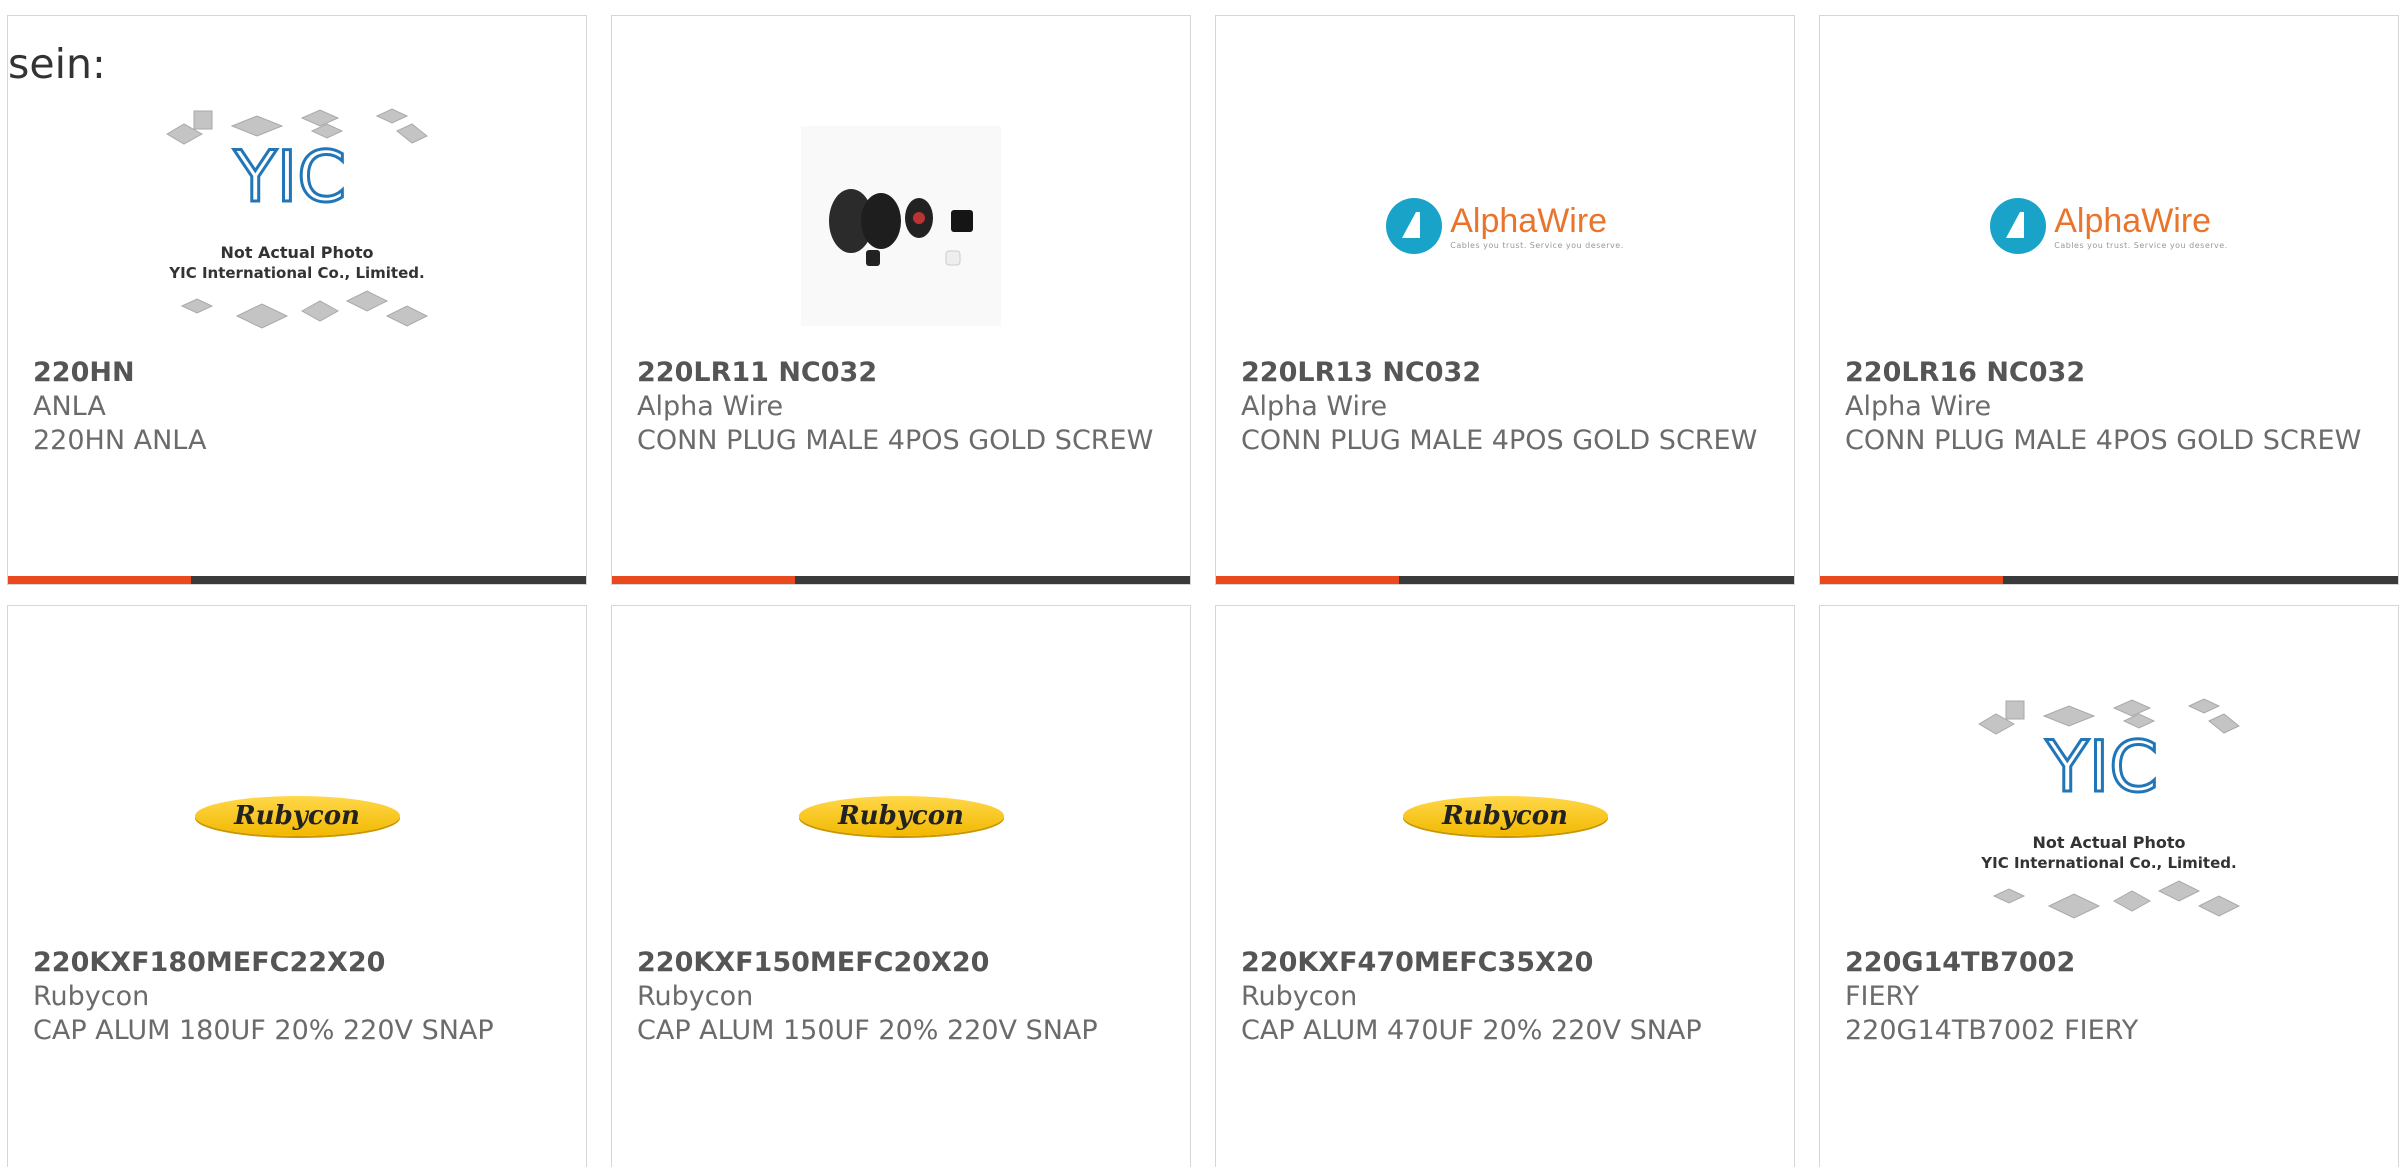  I want to click on part-number: 220G14TB7002, so click(2111, 963).